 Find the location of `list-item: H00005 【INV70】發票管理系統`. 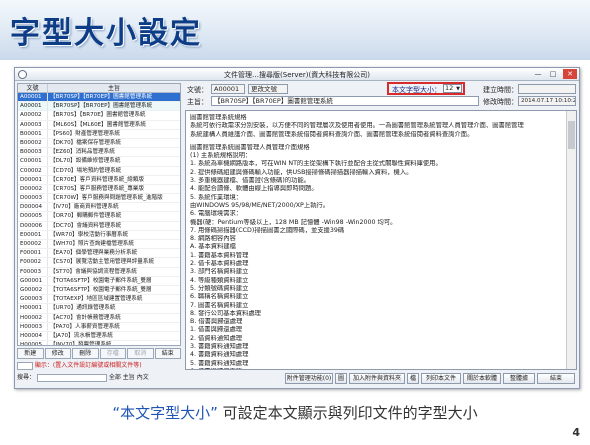

list-item: H00005 【INV70】發票管理系統 is located at coordinates (99, 343).